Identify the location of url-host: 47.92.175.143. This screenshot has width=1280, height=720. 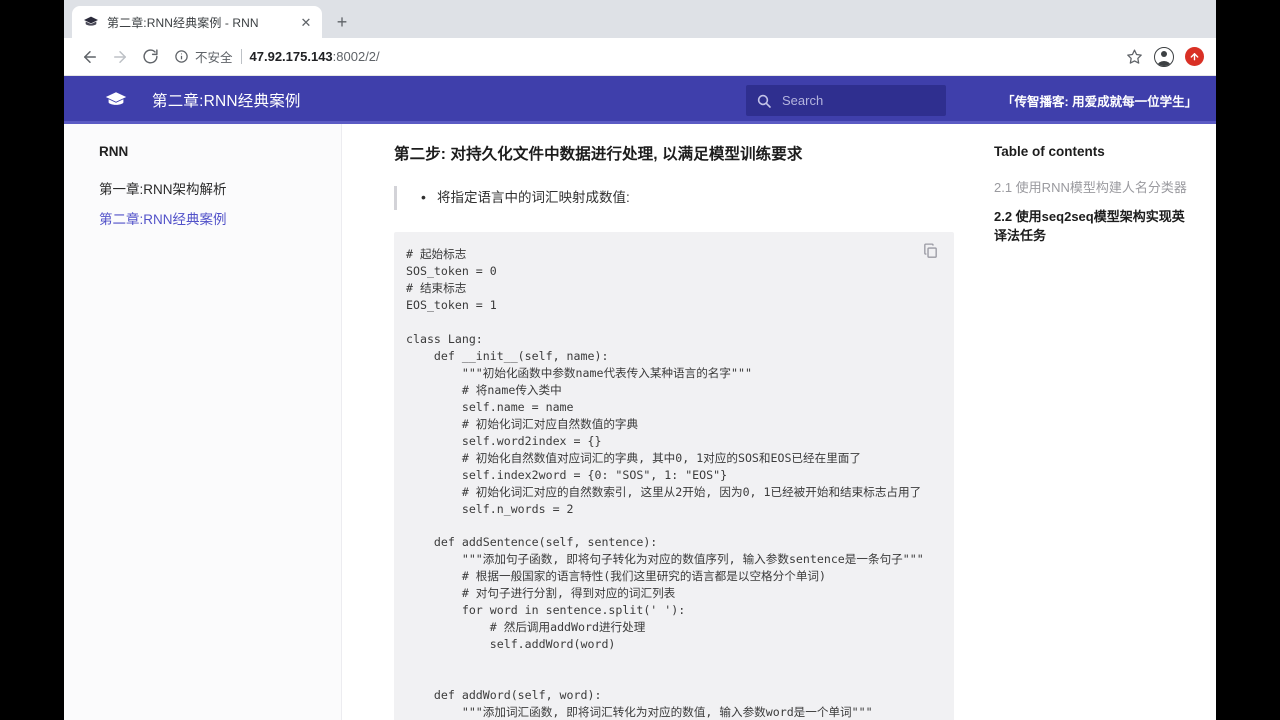
(291, 56).